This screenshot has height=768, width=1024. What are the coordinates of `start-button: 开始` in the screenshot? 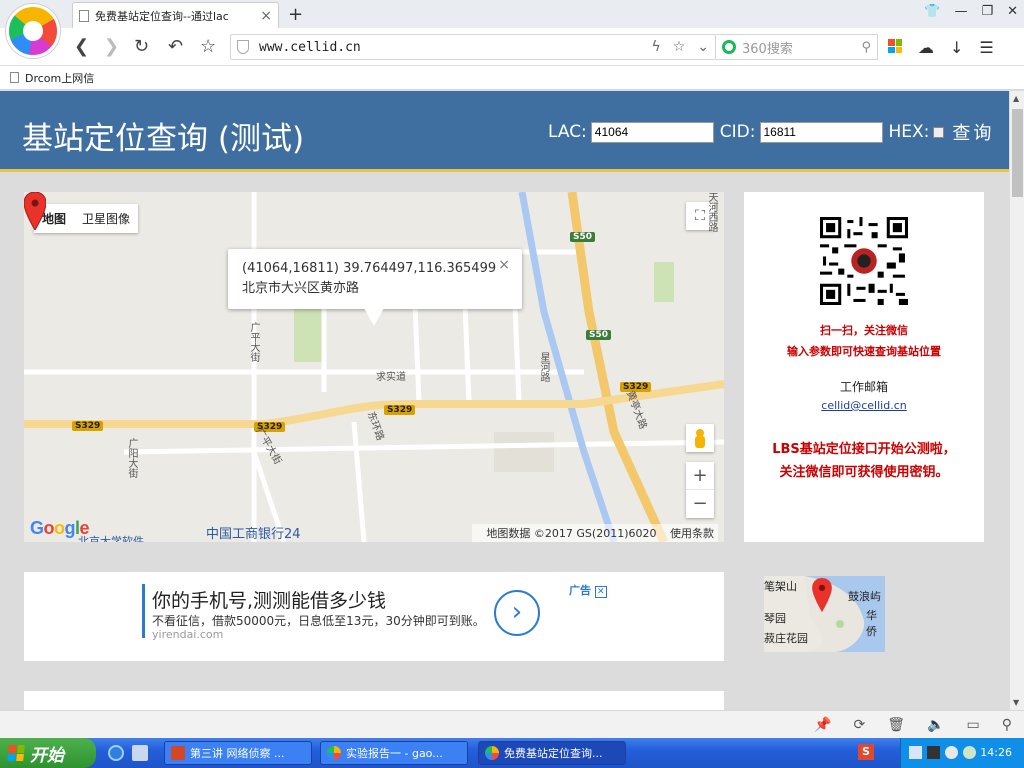 It's located at (48, 753).